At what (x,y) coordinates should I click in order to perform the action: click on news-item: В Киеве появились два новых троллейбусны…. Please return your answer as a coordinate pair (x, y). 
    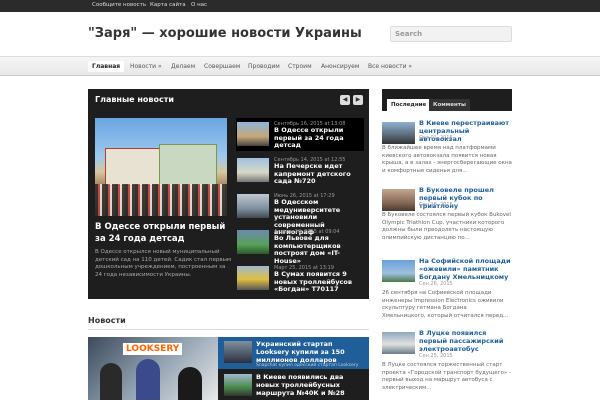
    Looking at the image, I should click on (293, 386).